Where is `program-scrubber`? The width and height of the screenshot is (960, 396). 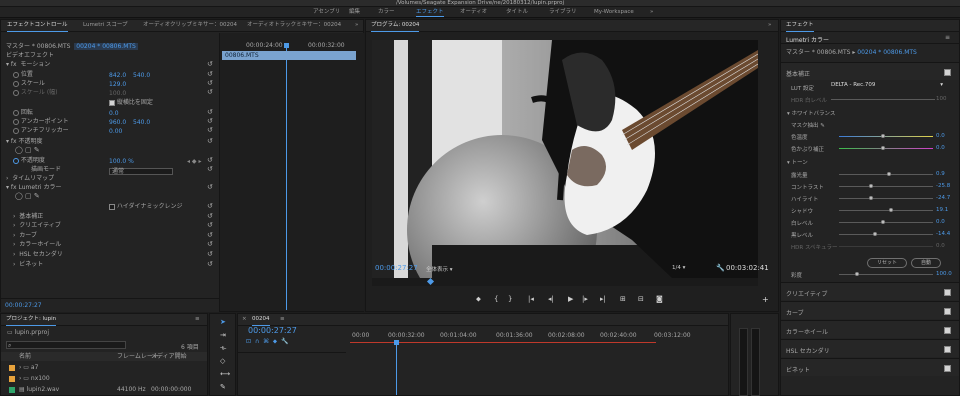
program-scrubber is located at coordinates (565, 281).